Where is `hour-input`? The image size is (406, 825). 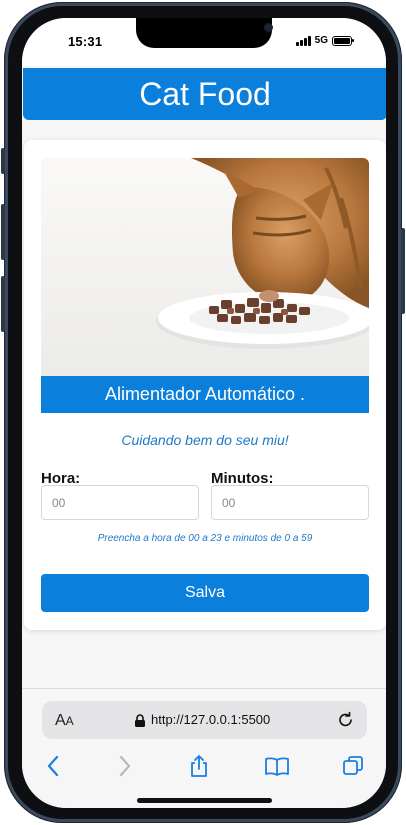
hour-input is located at coordinates (120, 502).